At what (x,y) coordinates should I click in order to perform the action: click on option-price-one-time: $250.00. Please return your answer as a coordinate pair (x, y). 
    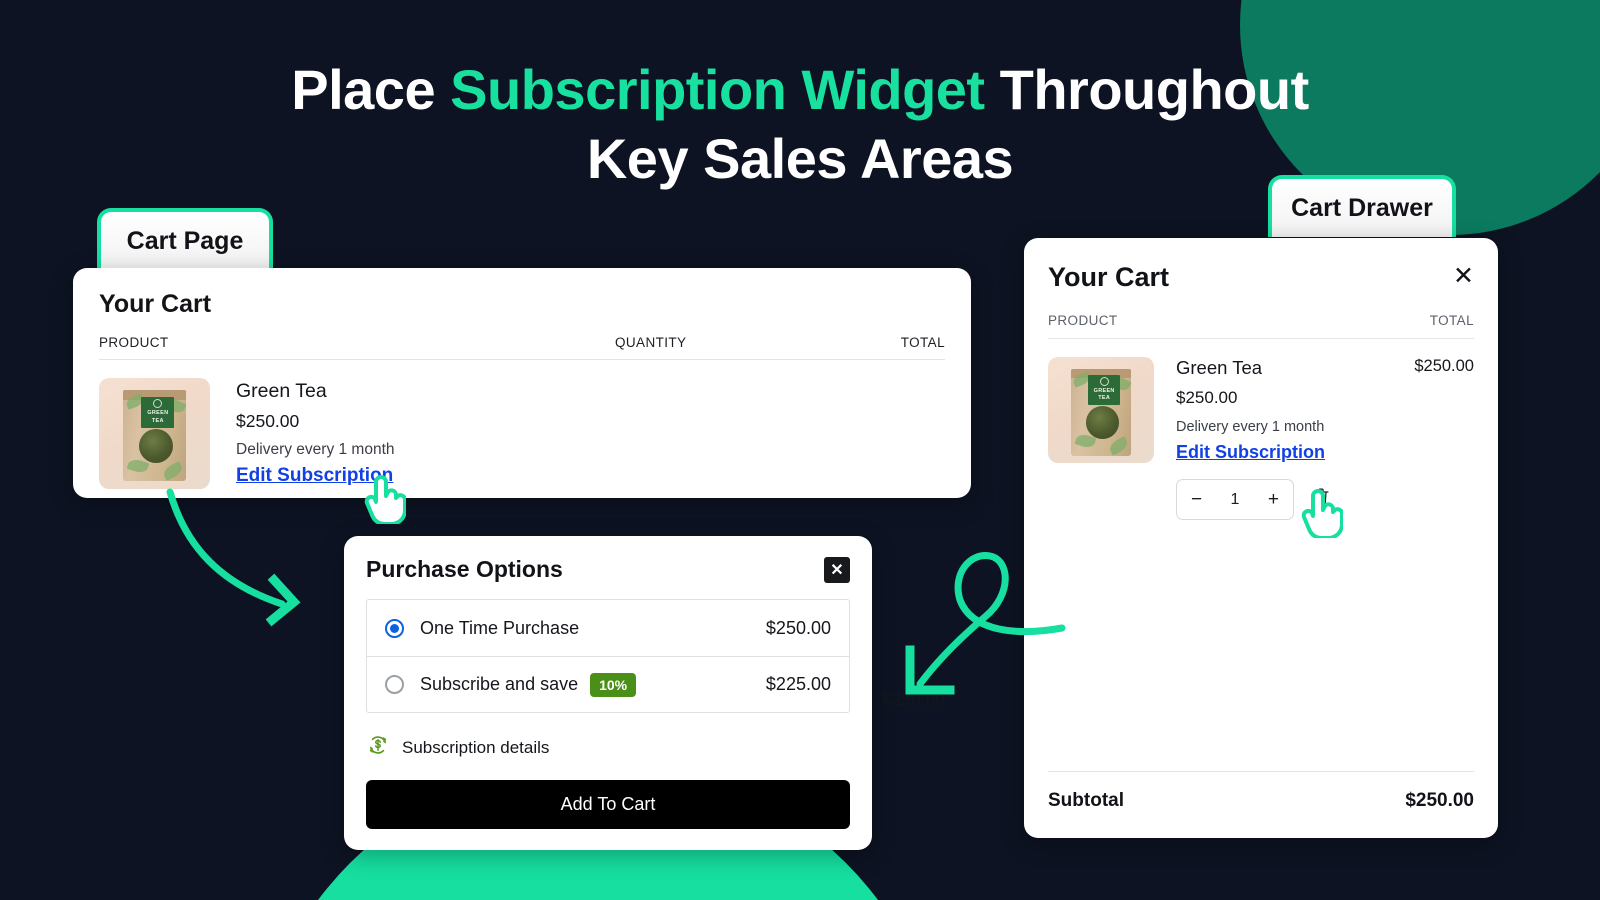
    Looking at the image, I should click on (798, 627).